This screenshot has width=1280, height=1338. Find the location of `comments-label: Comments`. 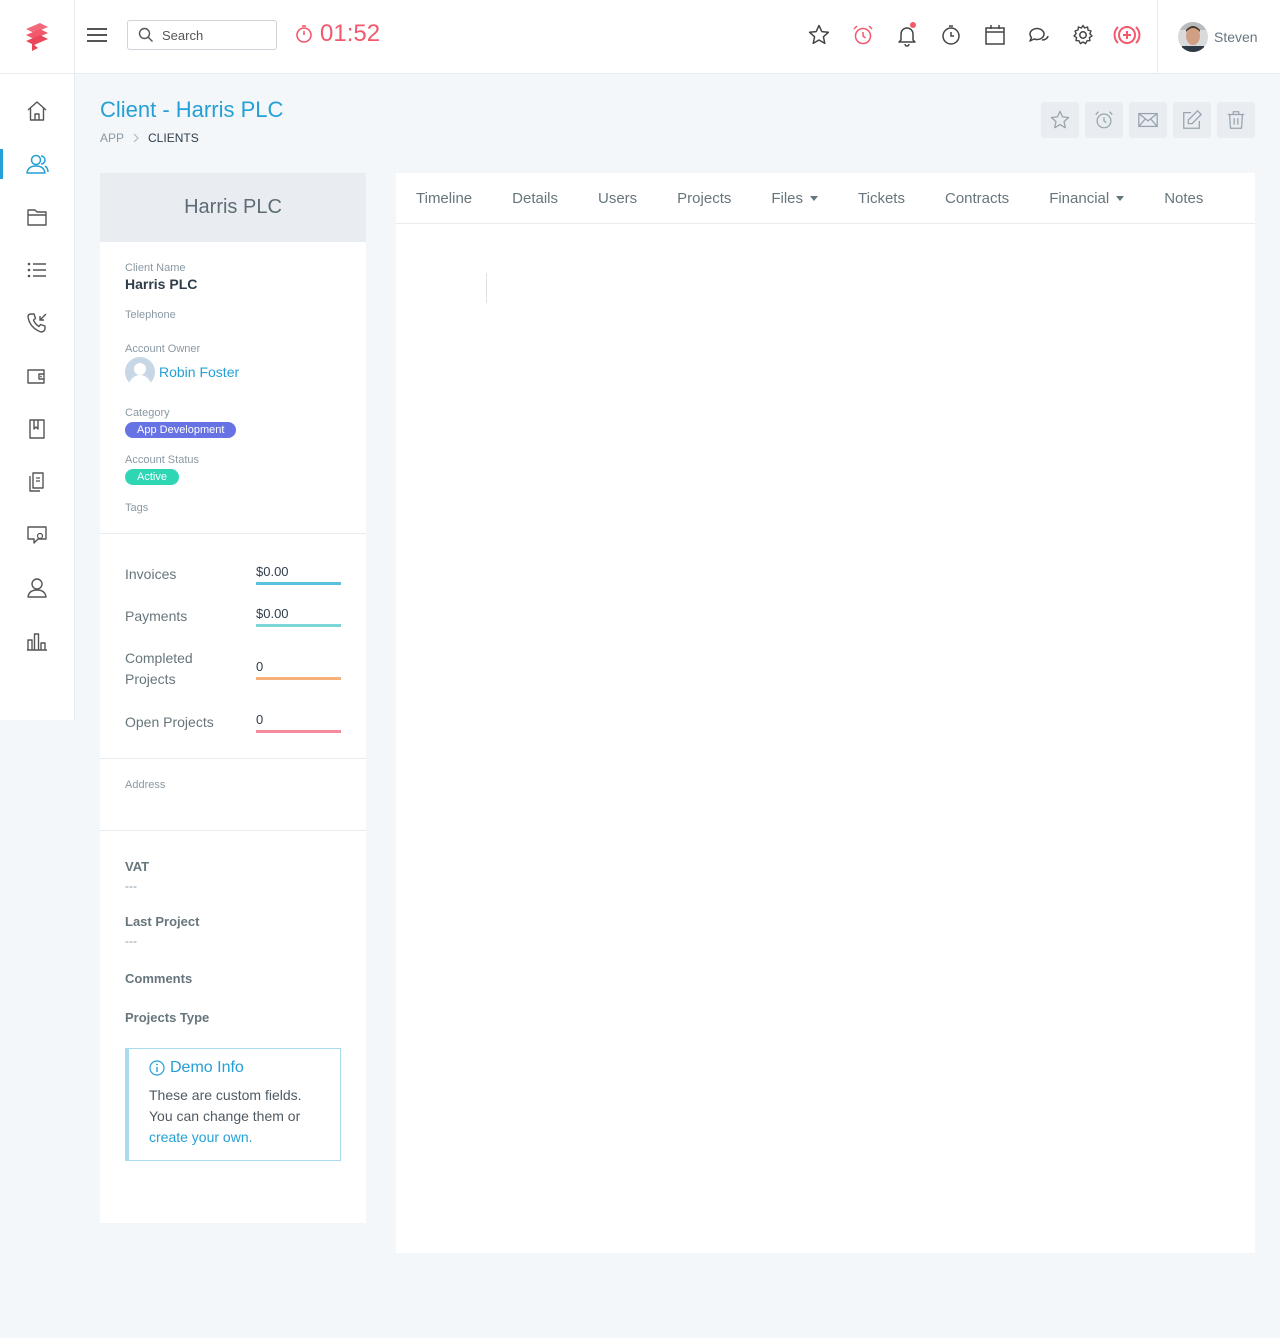

comments-label: Comments is located at coordinates (159, 978).